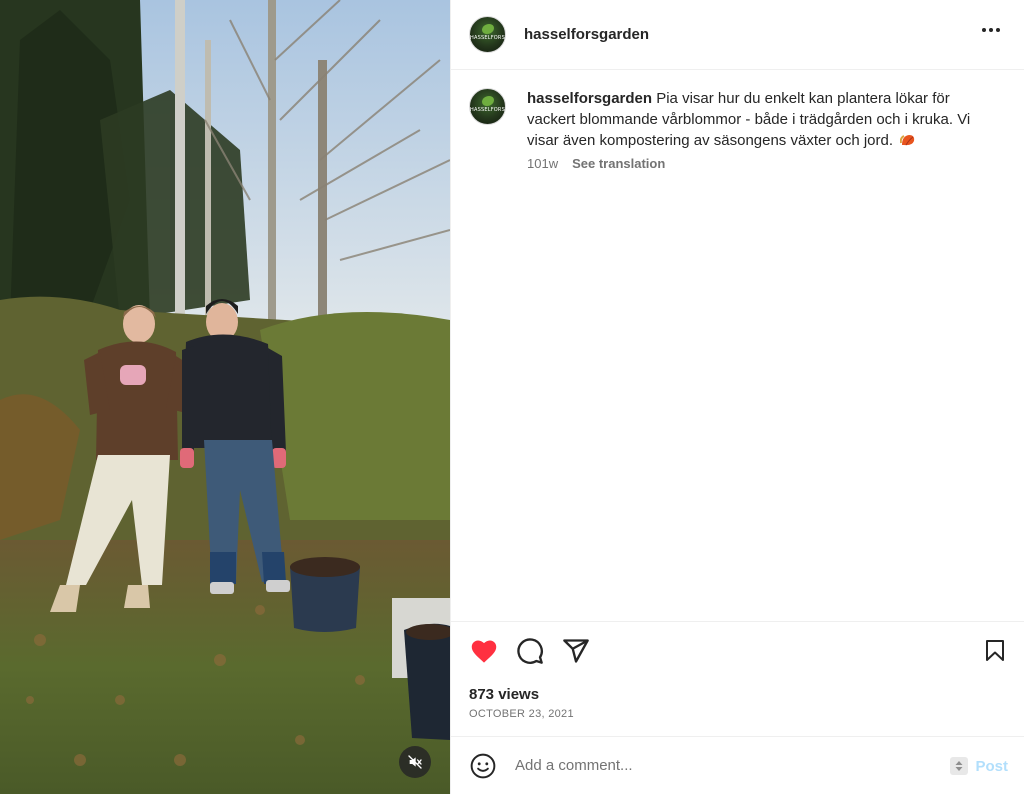  What do you see at coordinates (589, 98) in the screenshot?
I see `caption-username: hasselforsgarden` at bounding box center [589, 98].